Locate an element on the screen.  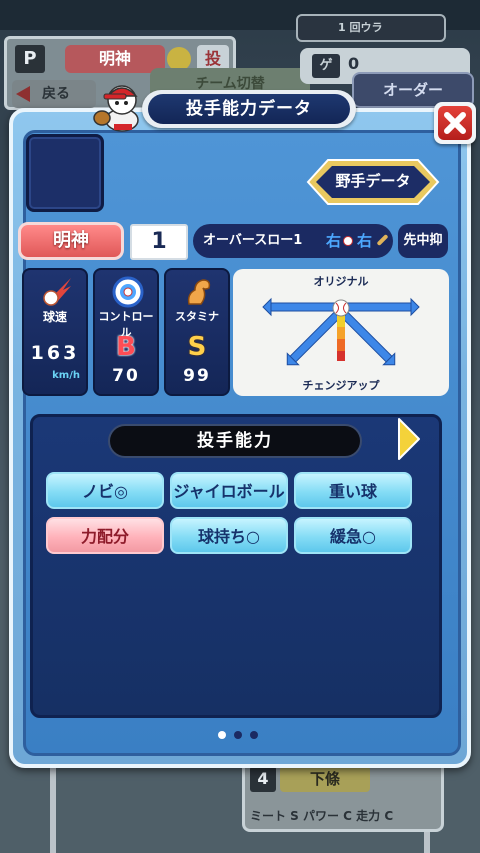
stamina-stat: スタミナ S 99 is located at coordinates (197, 332).